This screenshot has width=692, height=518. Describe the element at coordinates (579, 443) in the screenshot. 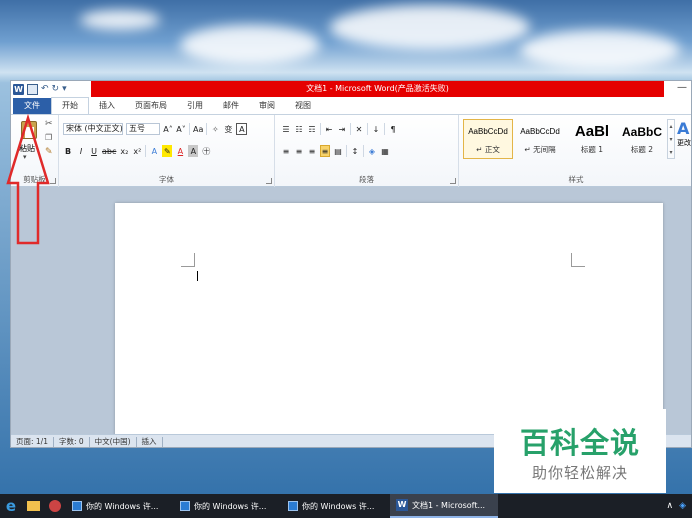

I see `watermark-title: 百科全说` at that location.